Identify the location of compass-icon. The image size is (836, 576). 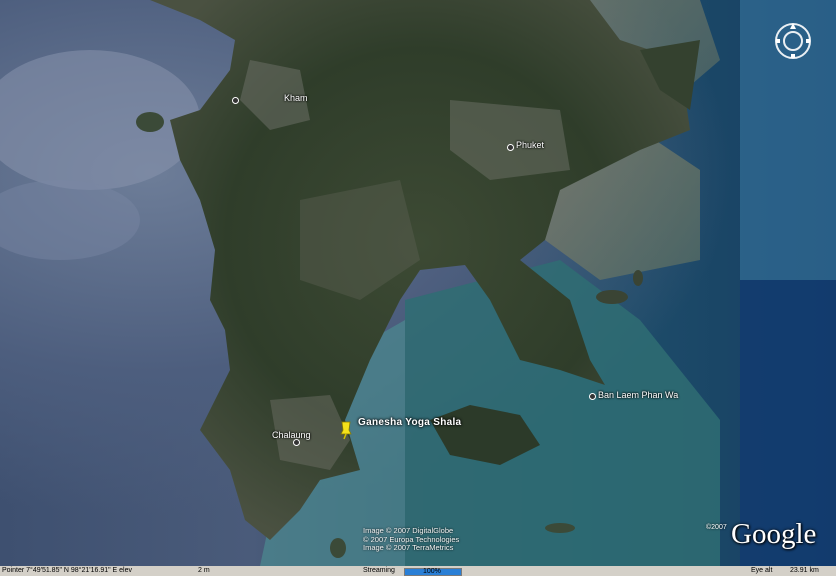
(793, 41).